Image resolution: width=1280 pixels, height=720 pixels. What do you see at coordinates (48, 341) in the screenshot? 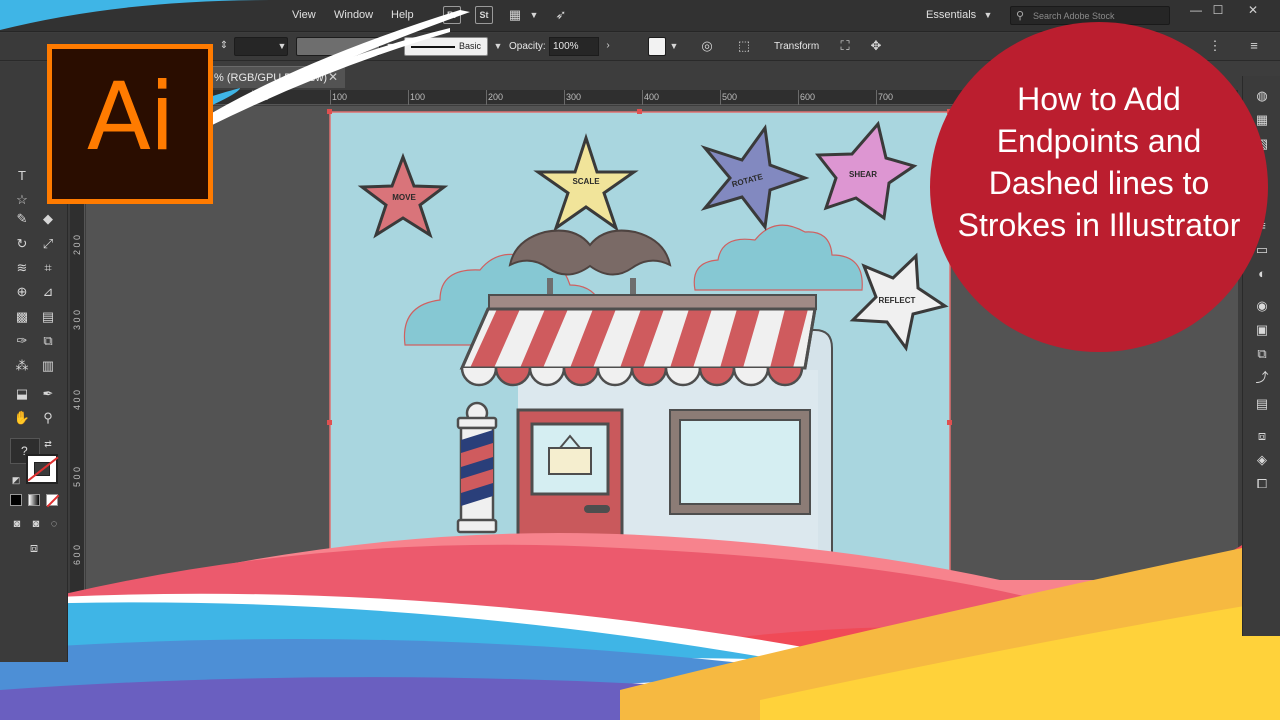
I see `blend-tool-icon: ⧉` at bounding box center [48, 341].